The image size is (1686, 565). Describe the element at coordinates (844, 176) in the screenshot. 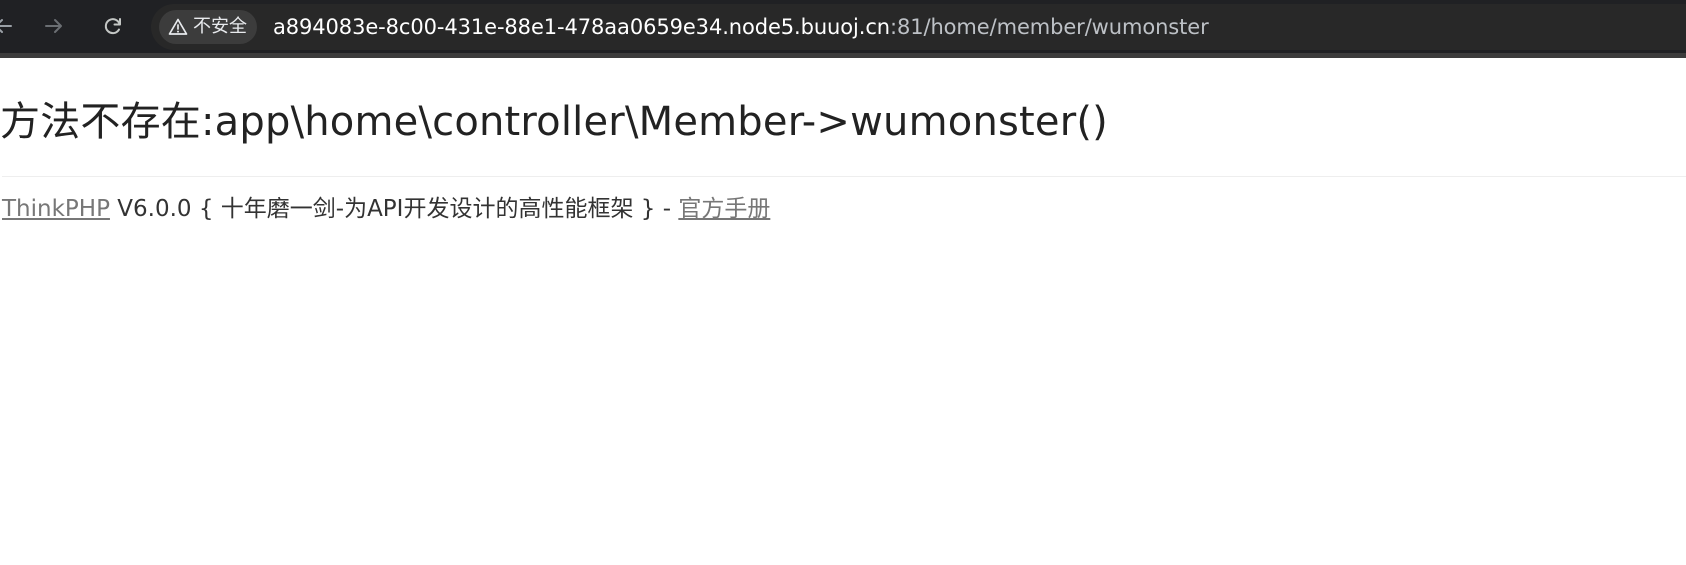

I see `divider` at that location.